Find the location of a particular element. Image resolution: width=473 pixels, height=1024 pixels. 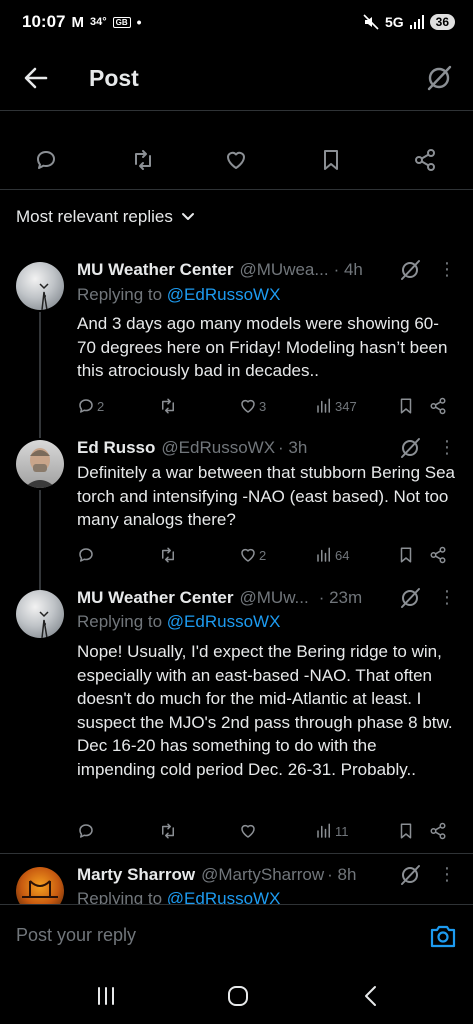

post-time: · 3h is located at coordinates (293, 447).